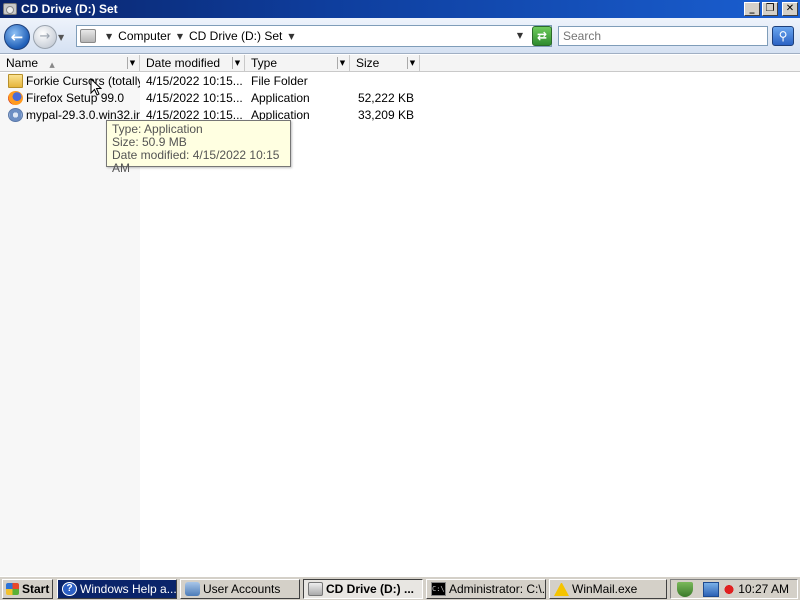  What do you see at coordinates (368, 63) in the screenshot?
I see `column-size-label: Size` at bounding box center [368, 63].